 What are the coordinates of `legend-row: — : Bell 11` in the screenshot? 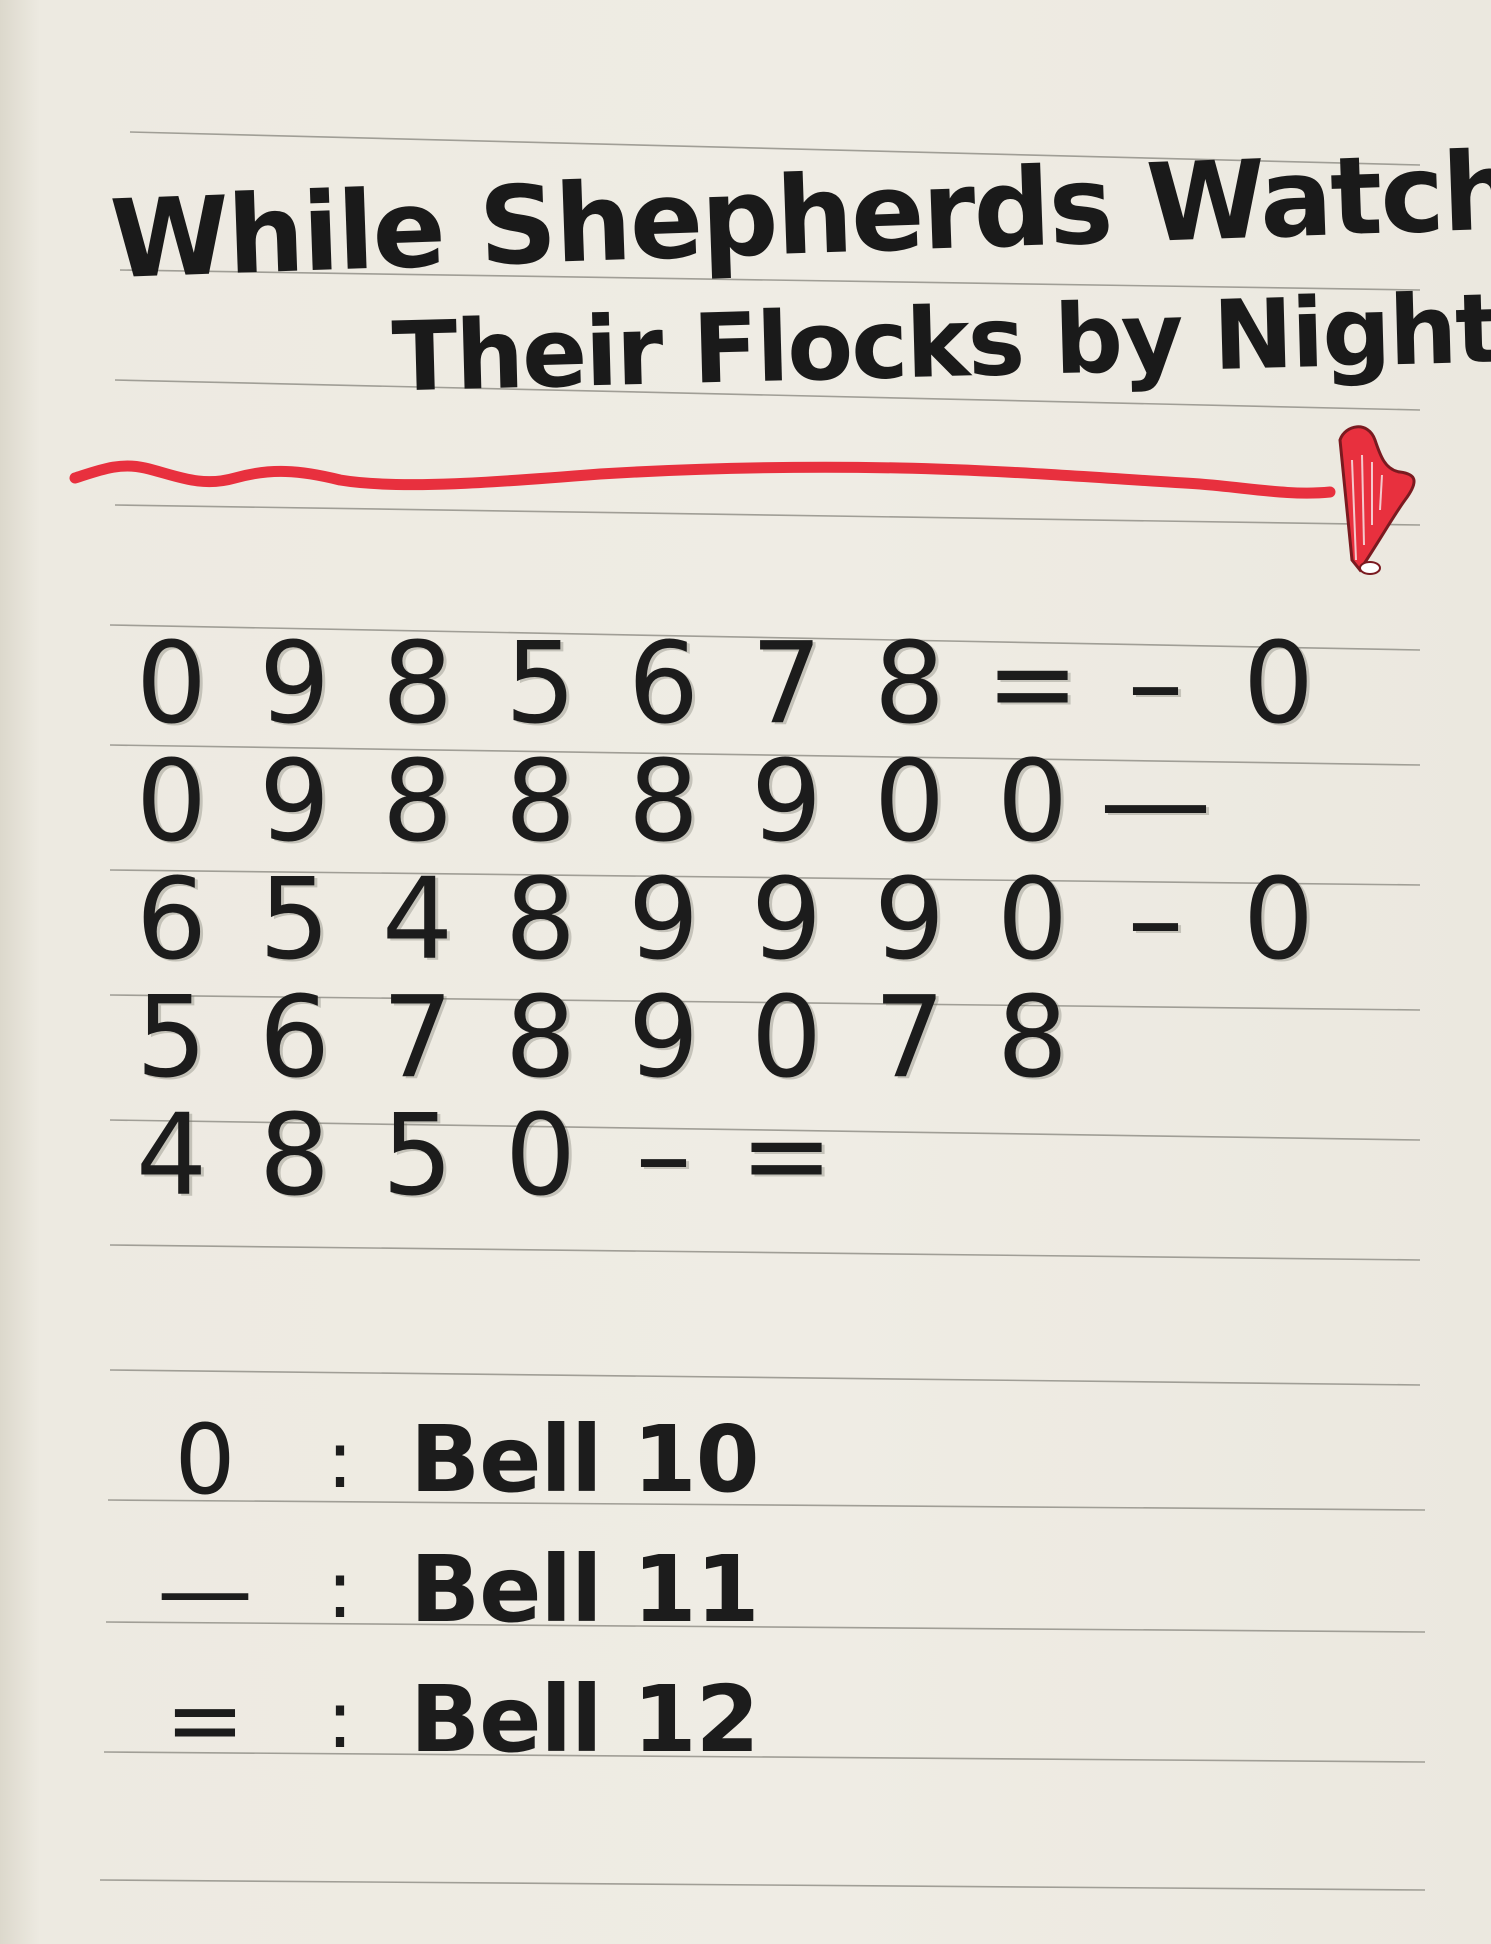 It's located at (450, 1590).